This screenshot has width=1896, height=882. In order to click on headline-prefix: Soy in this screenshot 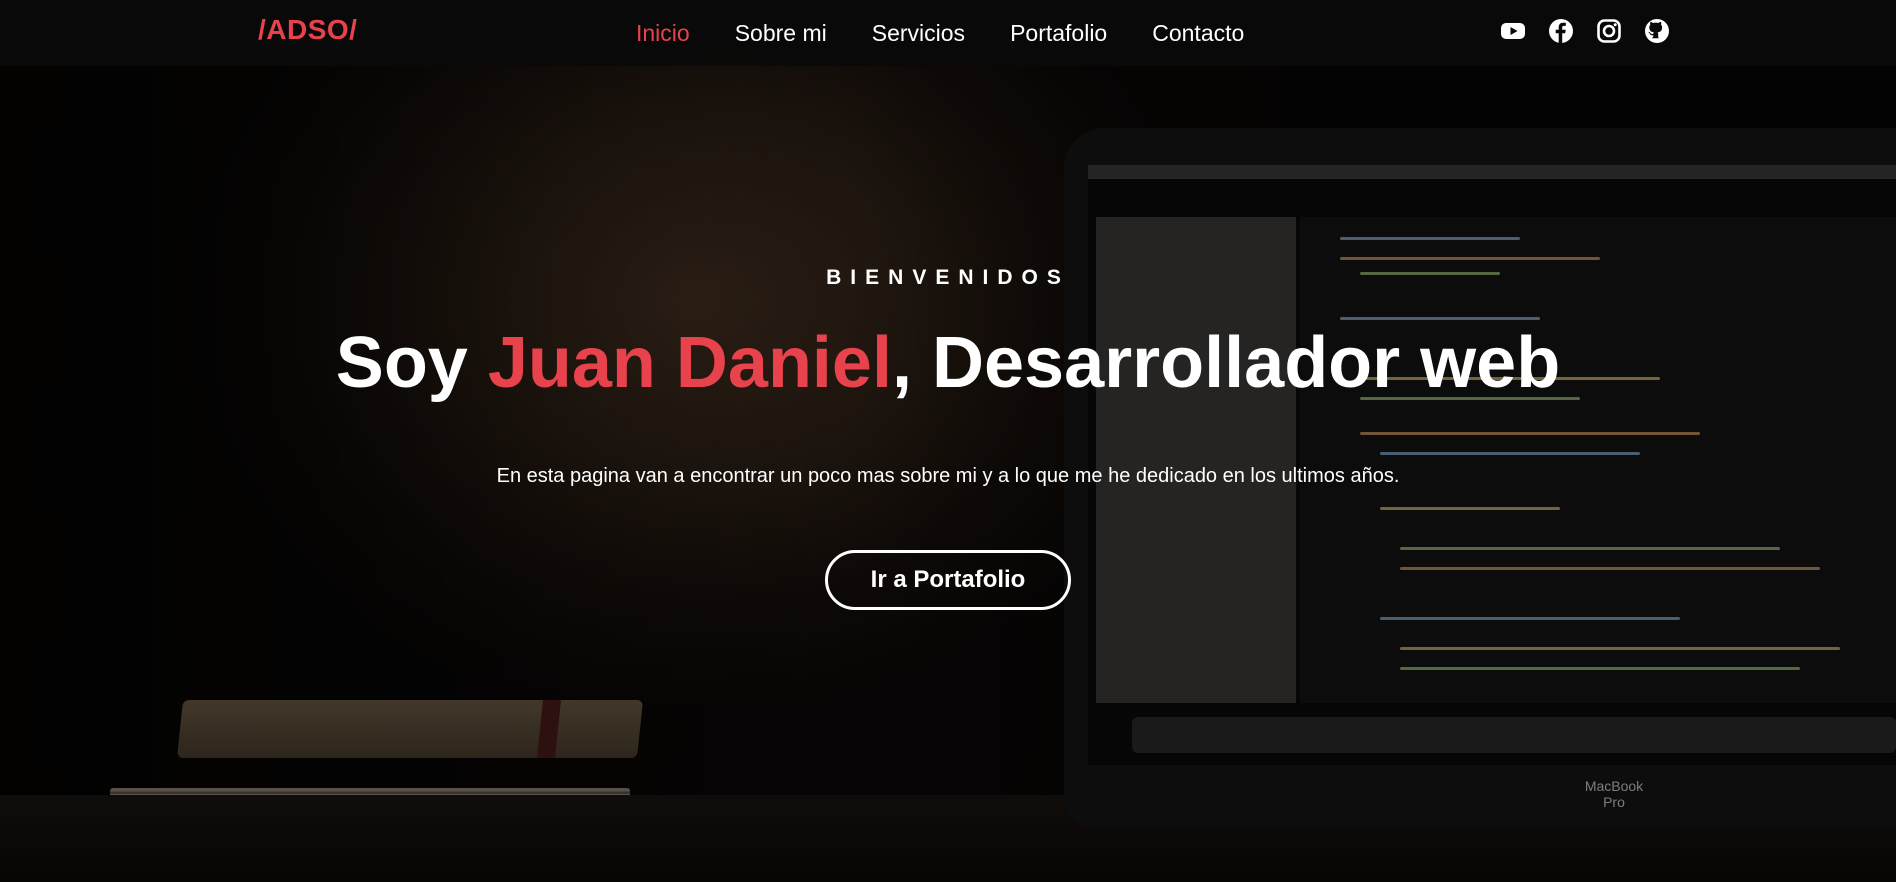, I will do `click(411, 363)`.